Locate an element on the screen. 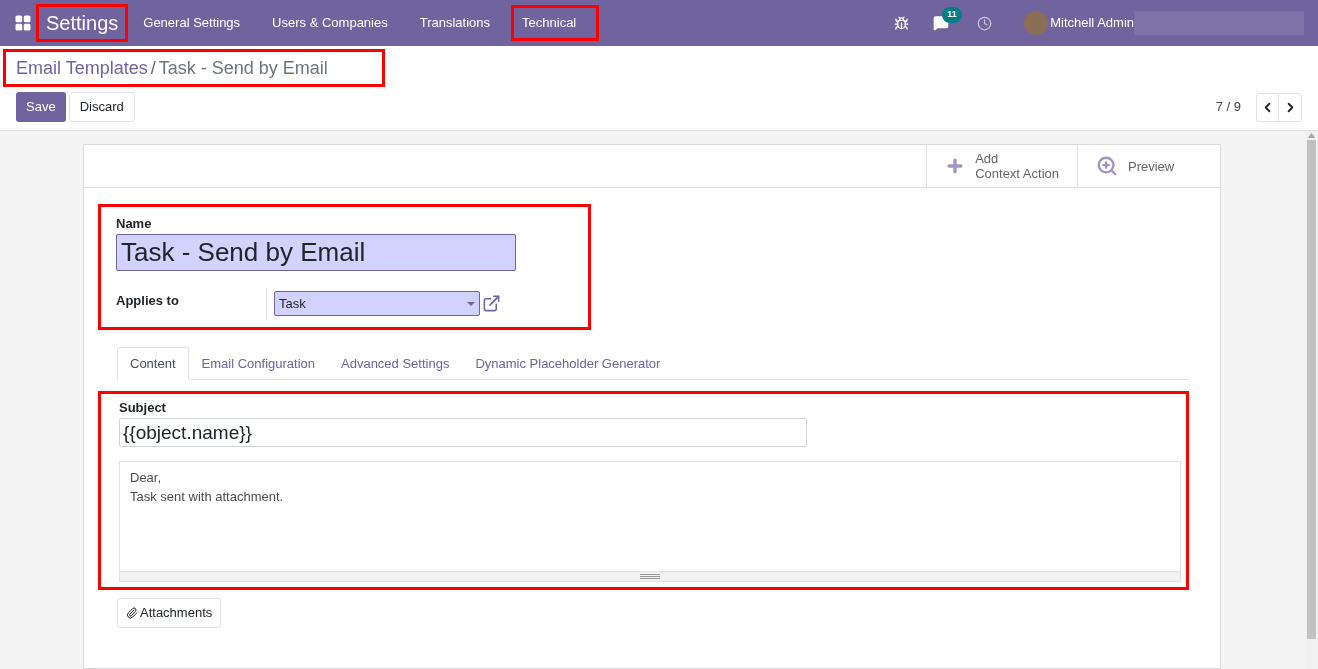 The width and height of the screenshot is (1318, 669). form-tab: Email Configuration is located at coordinates (258, 363).